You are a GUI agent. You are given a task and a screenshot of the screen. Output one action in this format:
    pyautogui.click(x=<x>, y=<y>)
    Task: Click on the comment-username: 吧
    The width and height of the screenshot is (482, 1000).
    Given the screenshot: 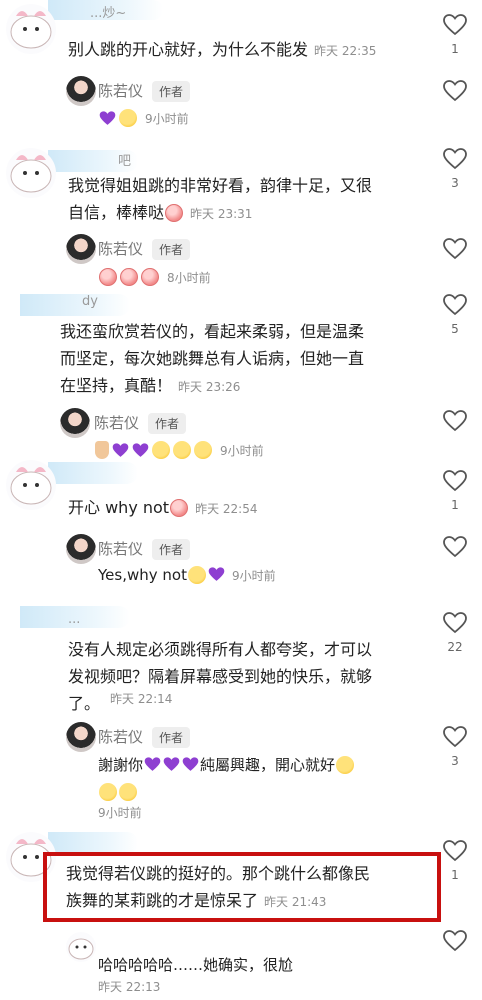 What is the action you would take?
    pyautogui.click(x=124, y=159)
    